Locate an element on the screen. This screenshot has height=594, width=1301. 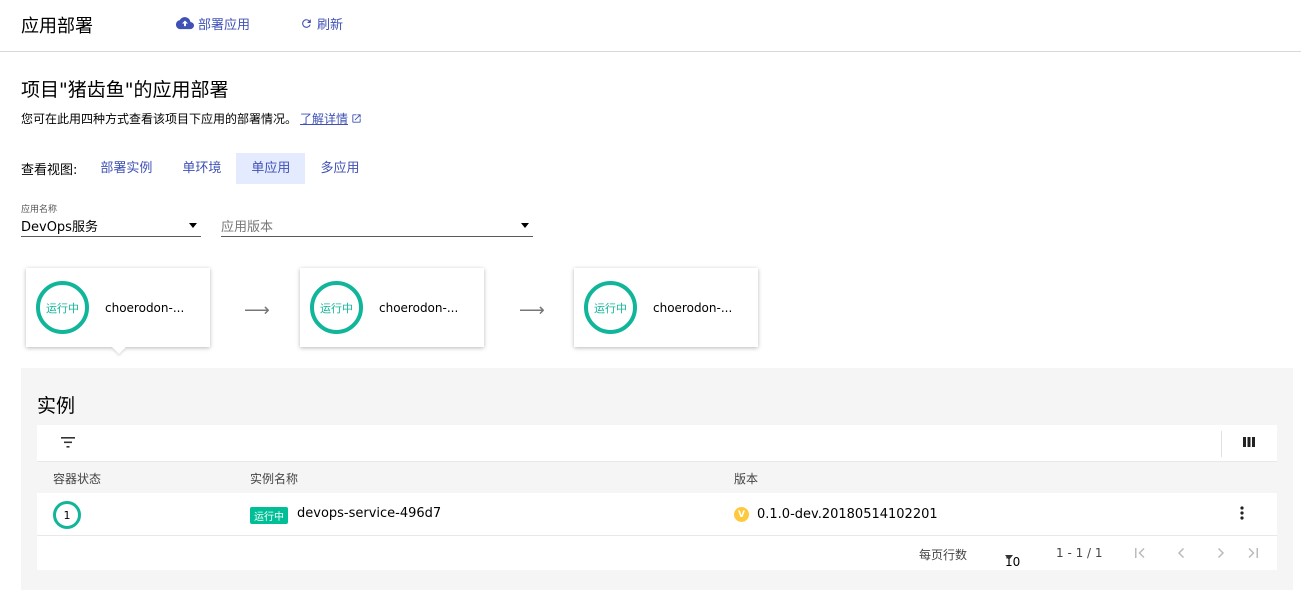
deploy-app-label: 部署应用 is located at coordinates (224, 25).